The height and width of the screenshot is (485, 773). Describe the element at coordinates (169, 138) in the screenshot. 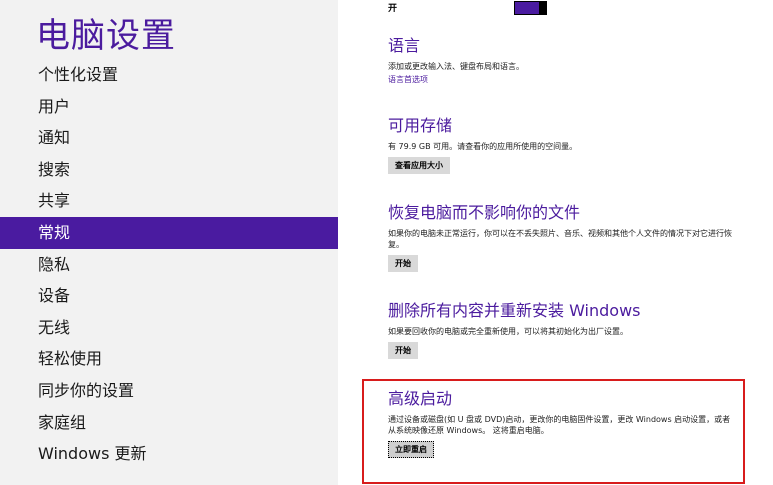

I see `sidebar-item-notifications: 通知` at that location.